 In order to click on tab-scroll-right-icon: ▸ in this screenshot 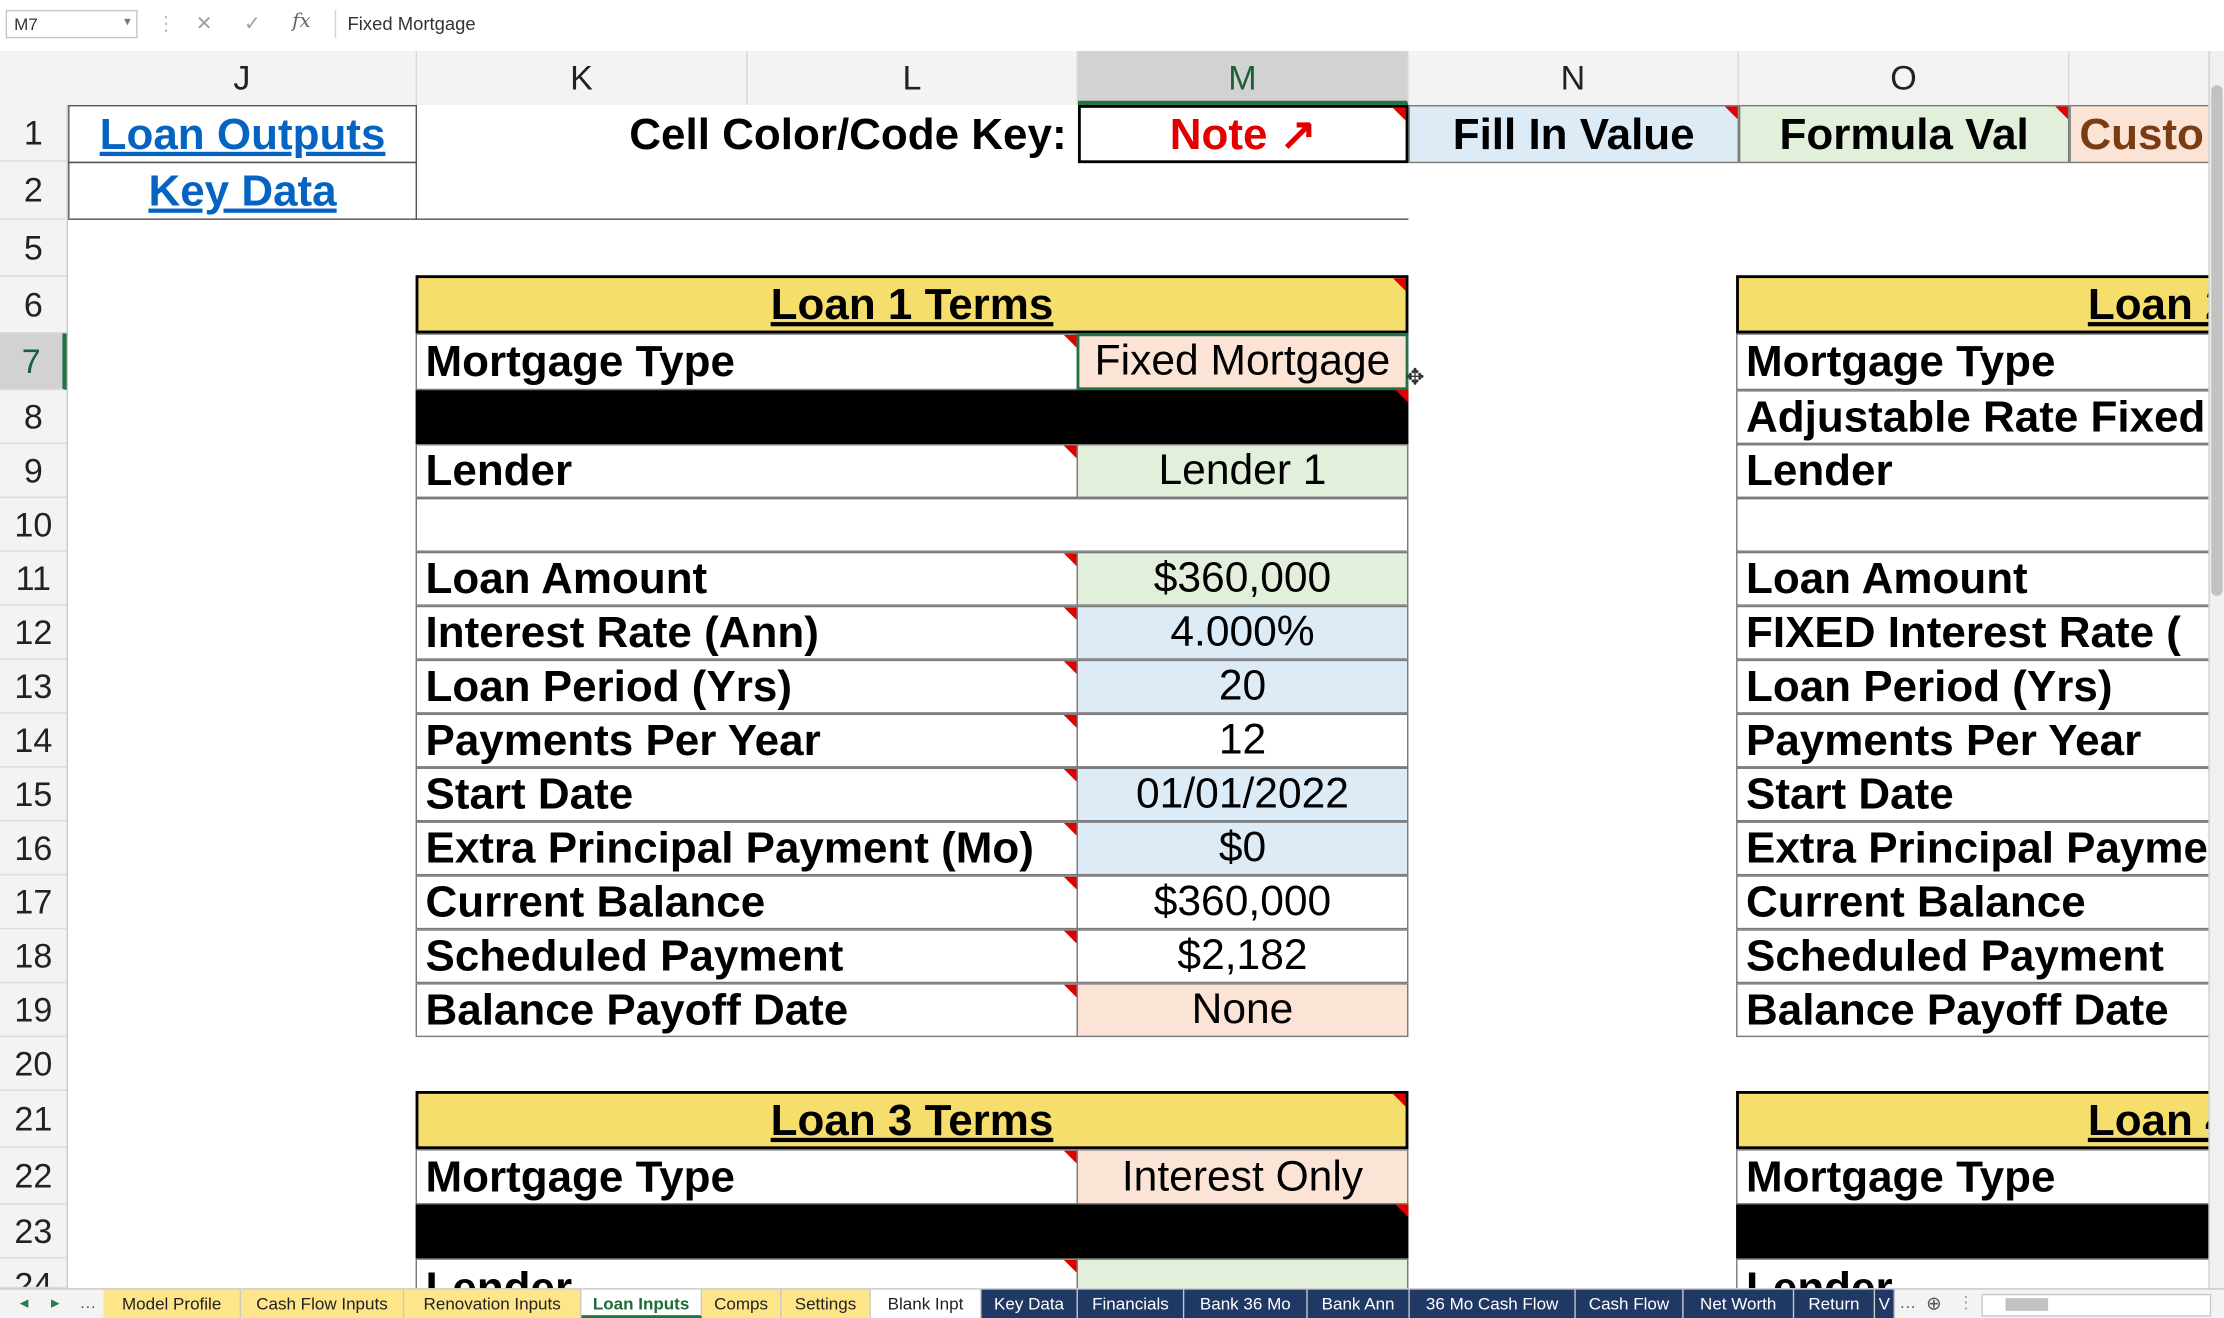, I will do `click(55, 1302)`.